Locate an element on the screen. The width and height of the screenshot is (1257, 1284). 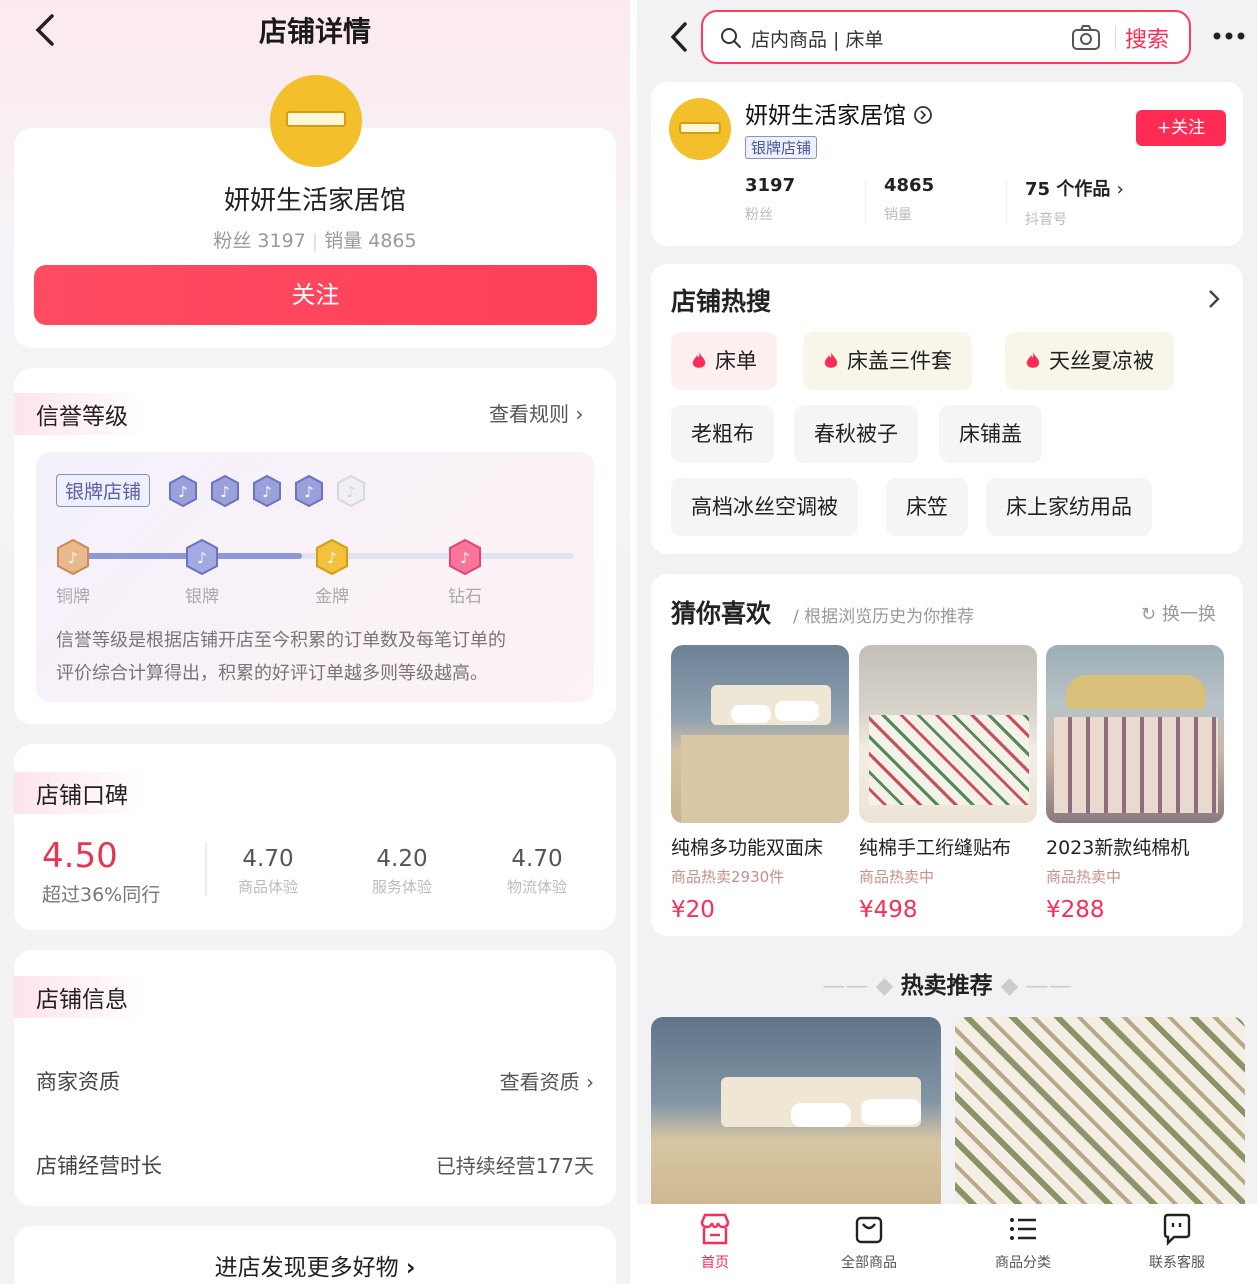
operation-duration-value: 已持续经营177天 is located at coordinates (514, 1166).